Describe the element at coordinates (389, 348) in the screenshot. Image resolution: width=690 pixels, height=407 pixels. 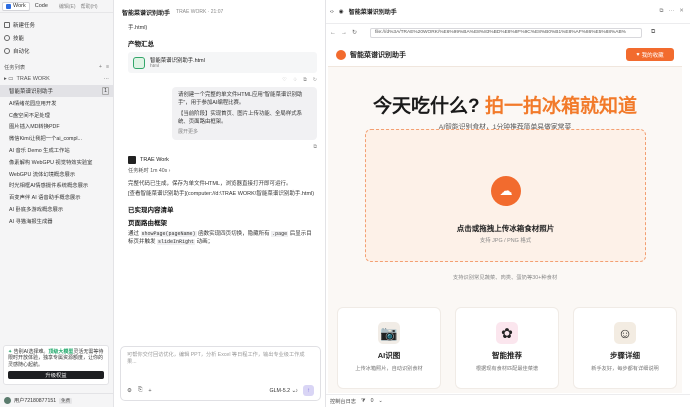
I see `feature-card: 📷 AI识图 上传冰箱照片，自动识别食材` at that location.